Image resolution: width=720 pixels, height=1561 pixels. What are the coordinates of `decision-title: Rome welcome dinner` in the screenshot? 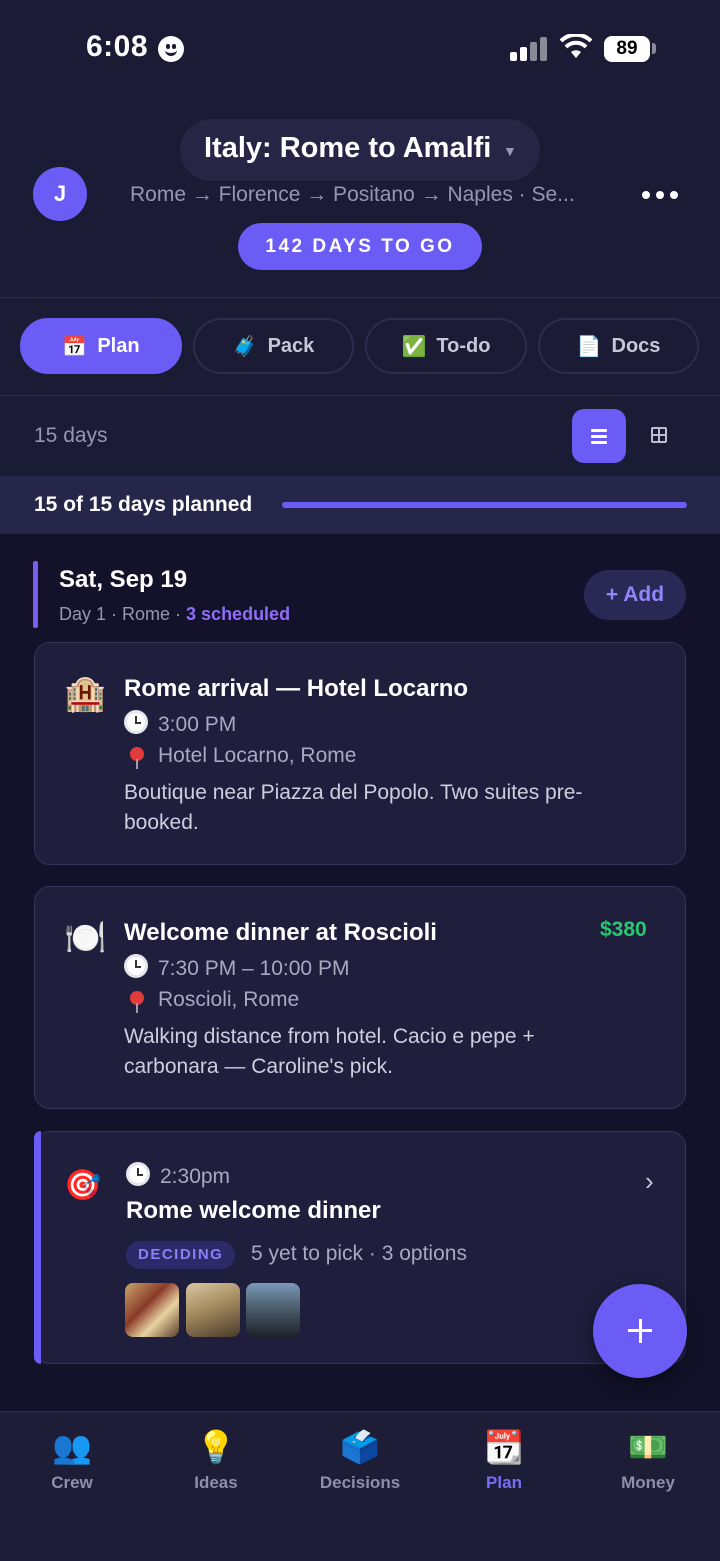 It's located at (253, 1210).